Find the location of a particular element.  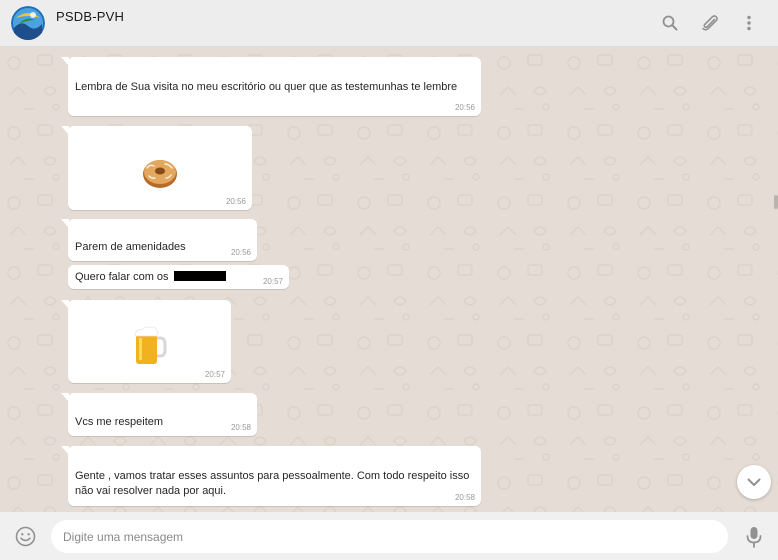

attach-icon is located at coordinates (710, 23).